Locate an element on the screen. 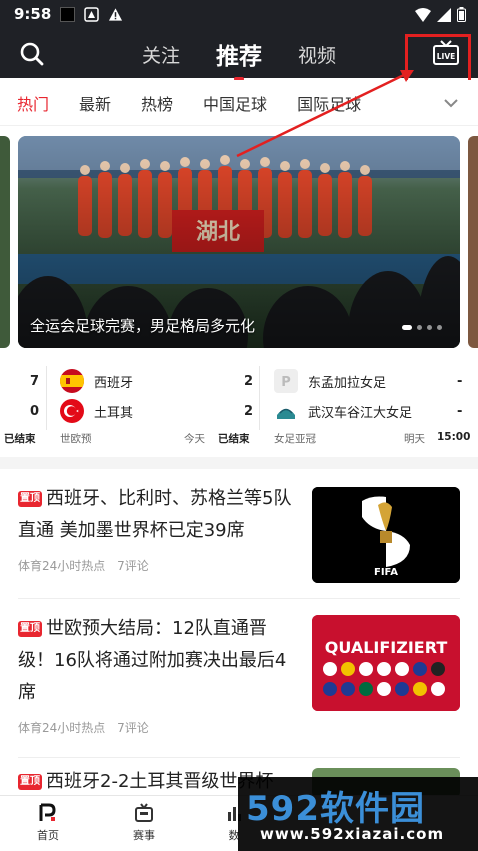  watermark-url: www.592xiazai.com is located at coordinates (352, 834).